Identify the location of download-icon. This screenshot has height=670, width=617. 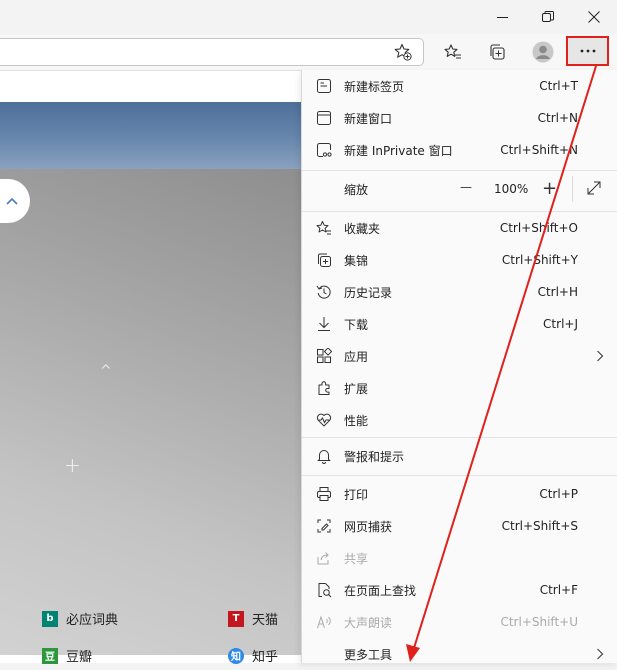
(324, 324).